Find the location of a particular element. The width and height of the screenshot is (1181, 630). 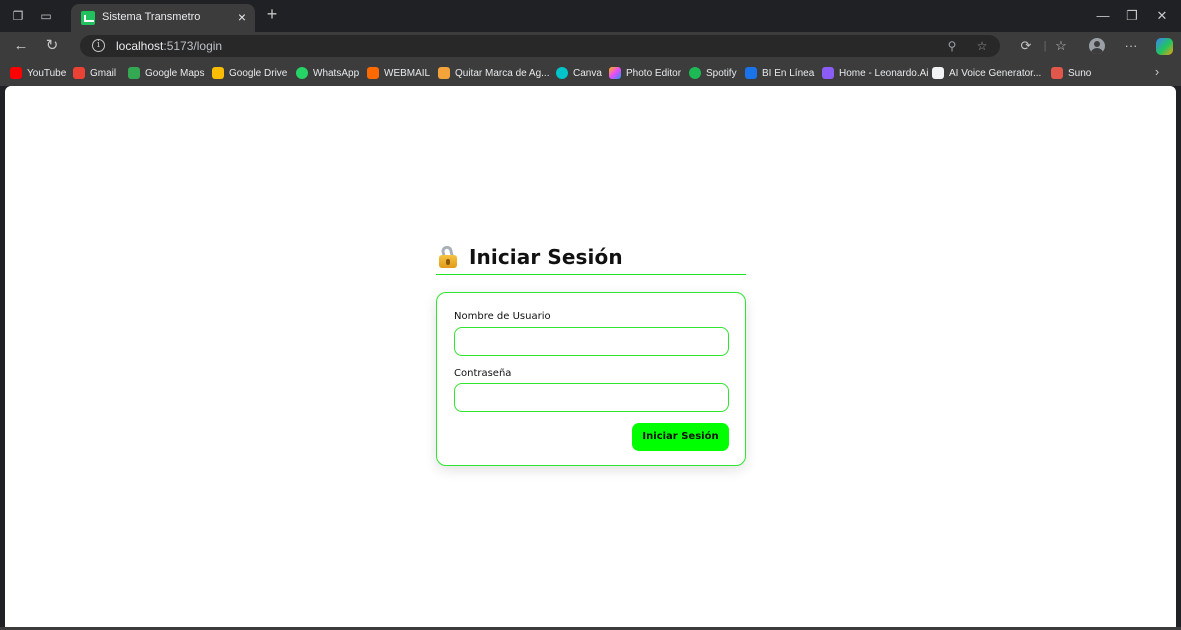

more-menu-icon: ··· is located at coordinates (1131, 46).